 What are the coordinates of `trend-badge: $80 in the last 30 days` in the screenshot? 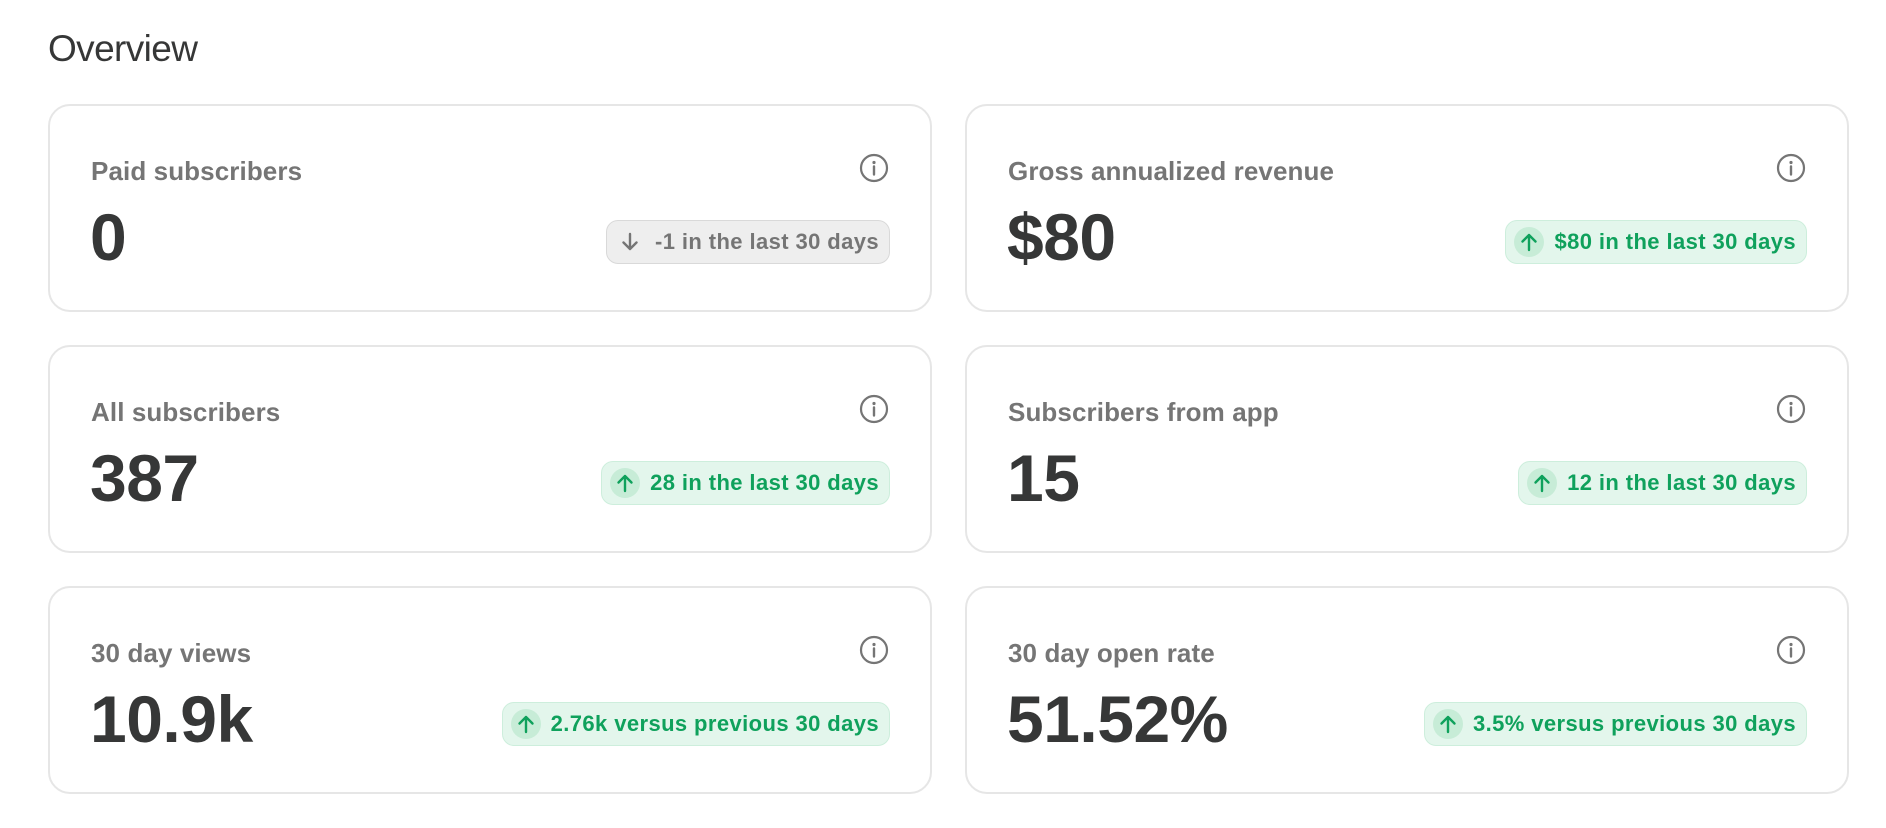 It's located at (1656, 242).